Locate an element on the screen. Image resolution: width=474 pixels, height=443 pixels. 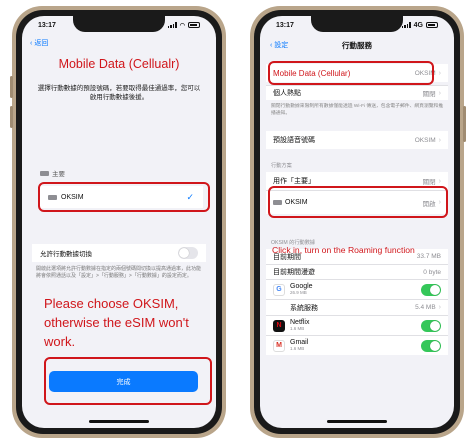
allow-switch-label: 允許行動數據切換 is located at coordinates (66, 254).